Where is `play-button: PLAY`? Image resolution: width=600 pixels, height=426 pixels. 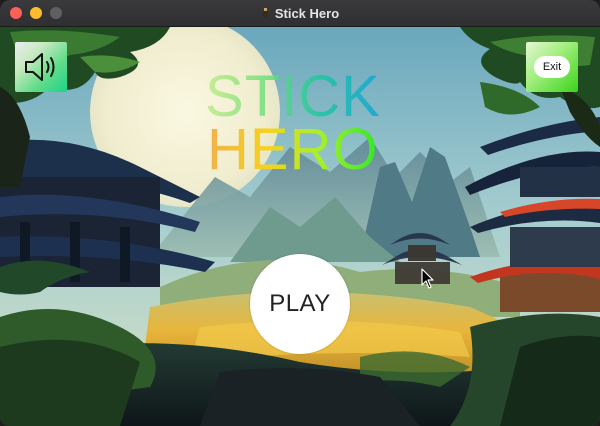 play-button: PLAY is located at coordinates (300, 304).